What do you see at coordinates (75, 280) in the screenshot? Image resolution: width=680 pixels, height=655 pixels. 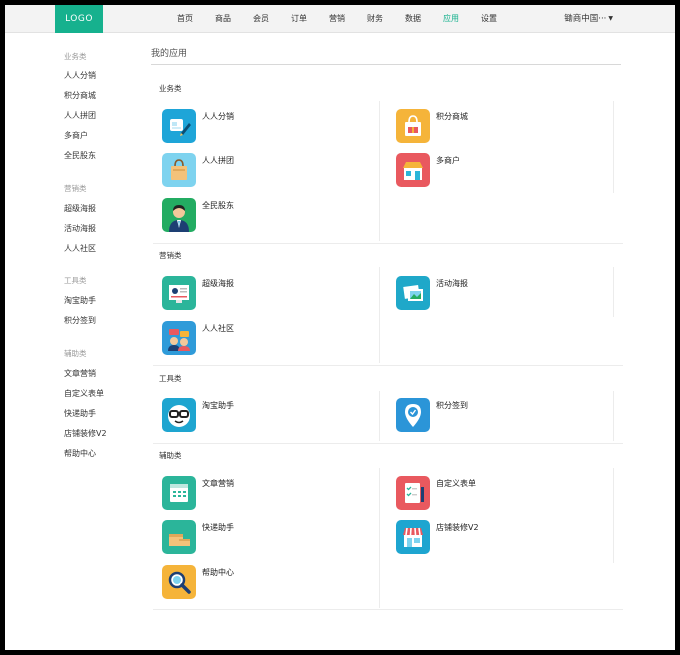 I see `sidebar-group-title: 工具类` at bounding box center [75, 280].